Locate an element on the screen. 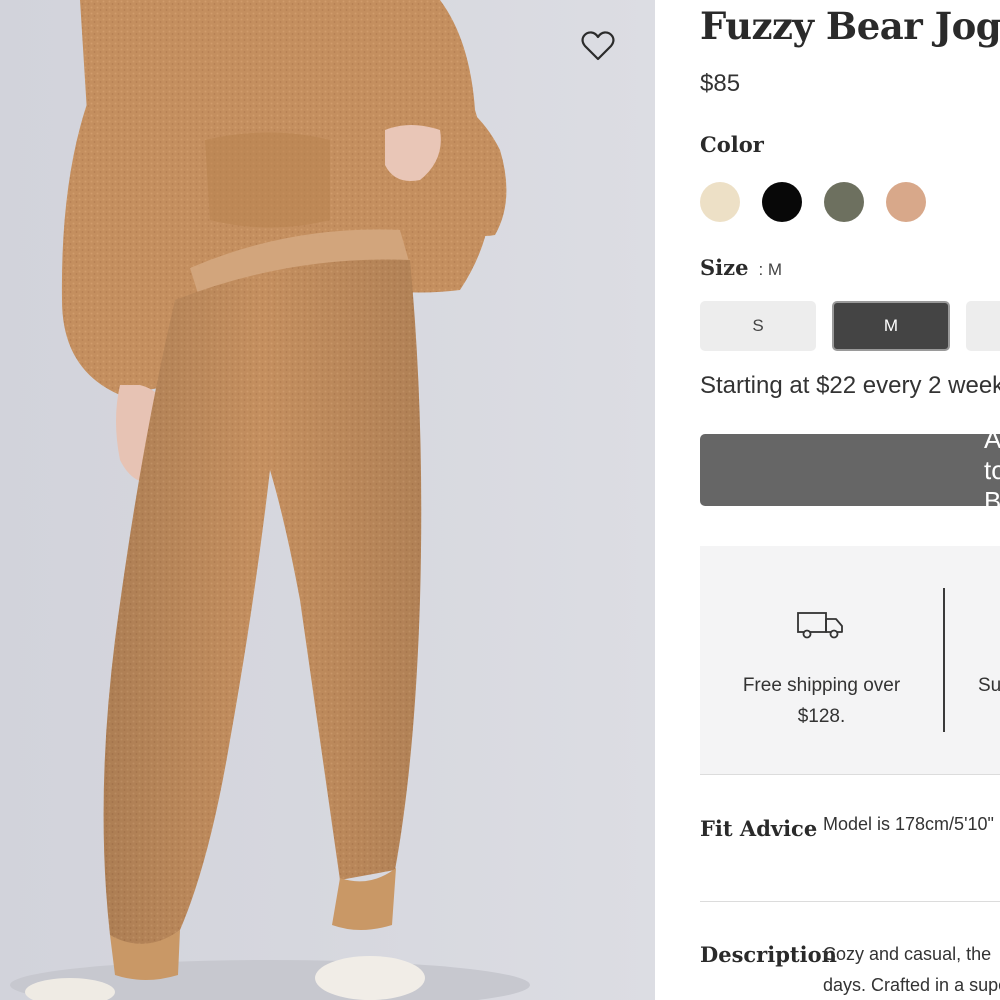 This screenshot has height=1000, width=1000. fit-advice-text: Model is 178cm/5'10" is located at coordinates (908, 824).